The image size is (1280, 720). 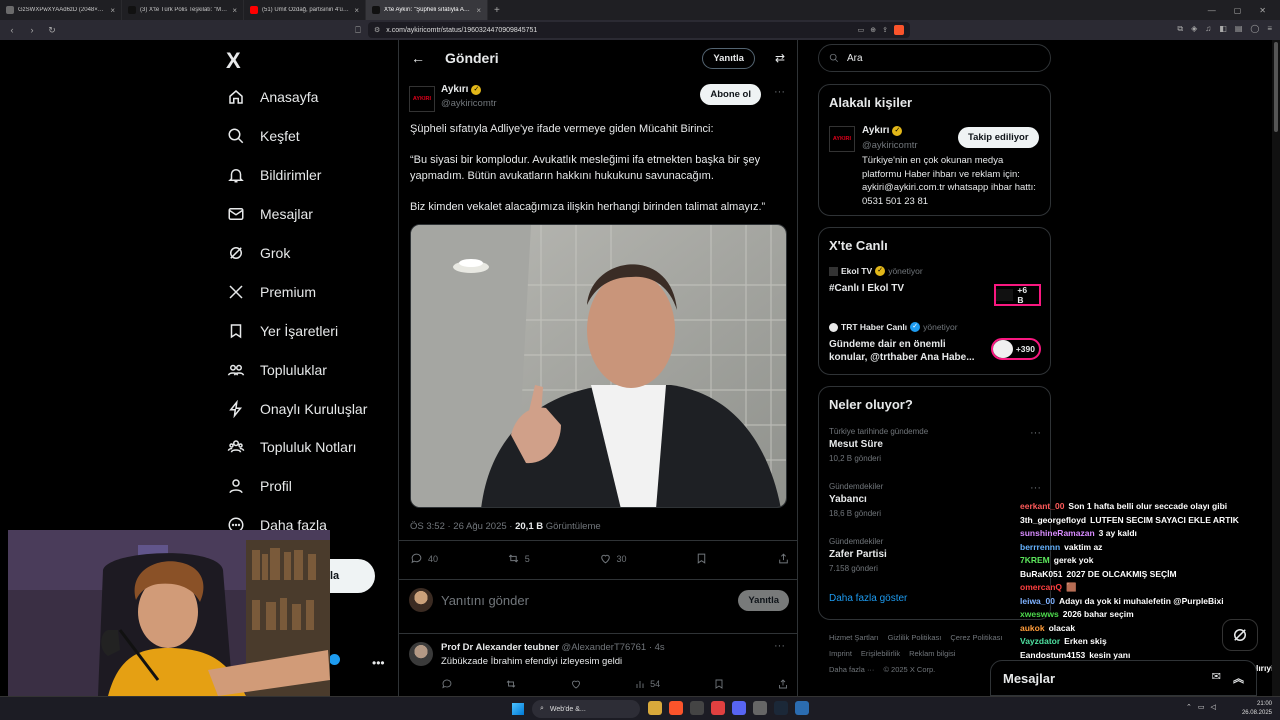 I want to click on nav-item-onaylı-kuruluşlar: Onaylı Kuruluşlar, so click(x=311, y=408).